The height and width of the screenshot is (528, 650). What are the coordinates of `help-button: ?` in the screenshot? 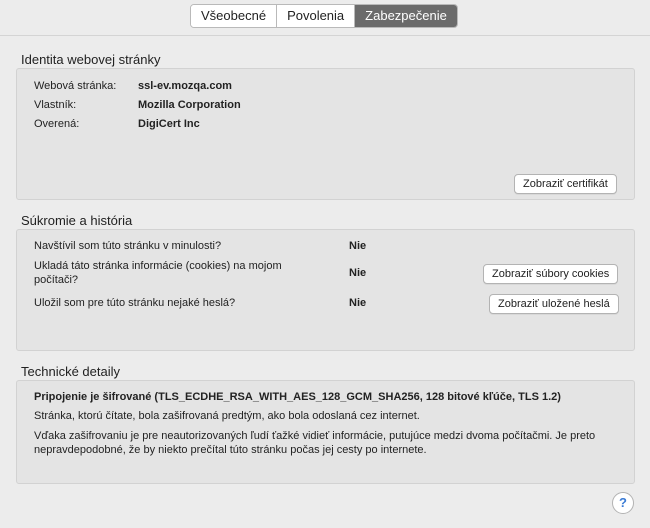 It's located at (623, 503).